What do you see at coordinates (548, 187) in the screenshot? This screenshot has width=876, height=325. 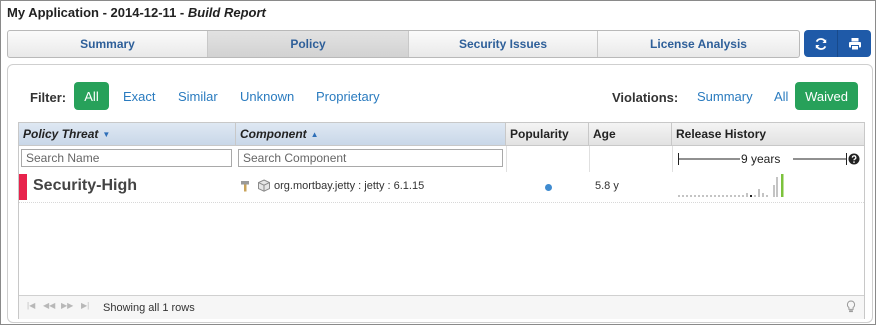 I see `popularity-dot` at bounding box center [548, 187].